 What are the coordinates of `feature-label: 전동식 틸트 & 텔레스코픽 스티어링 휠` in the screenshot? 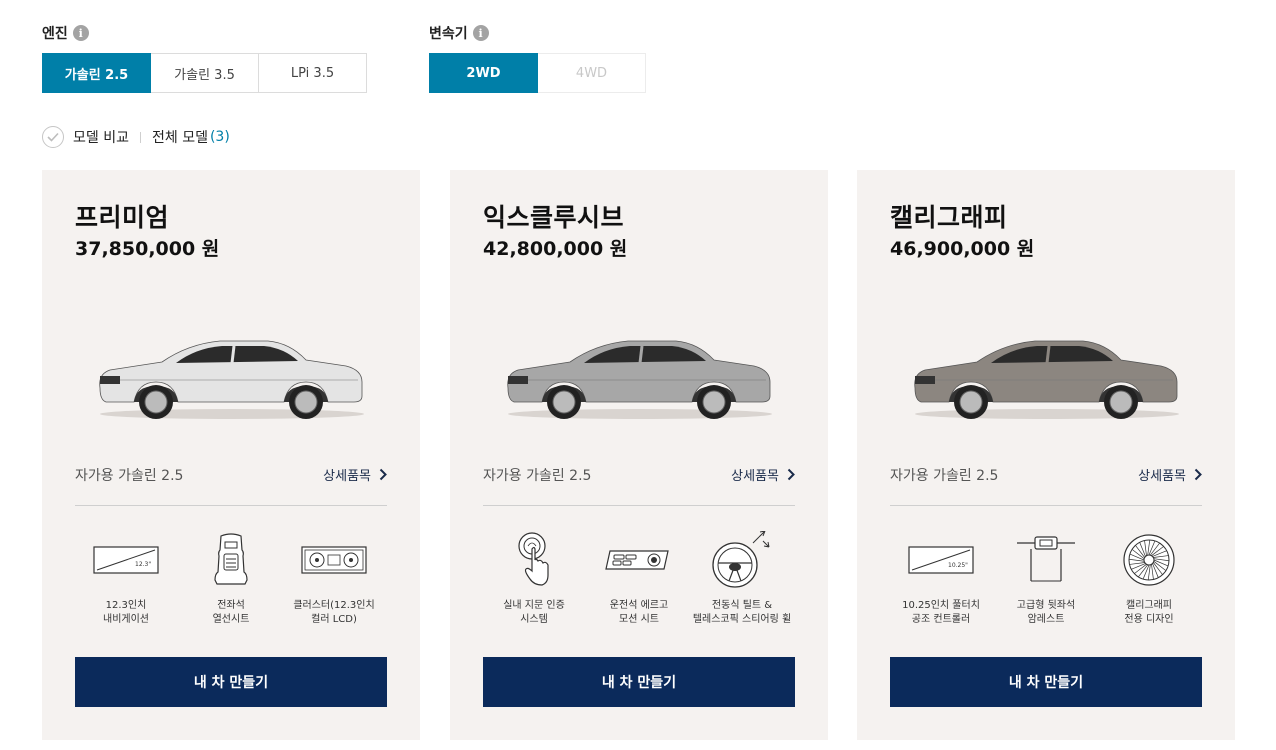 It's located at (742, 612).